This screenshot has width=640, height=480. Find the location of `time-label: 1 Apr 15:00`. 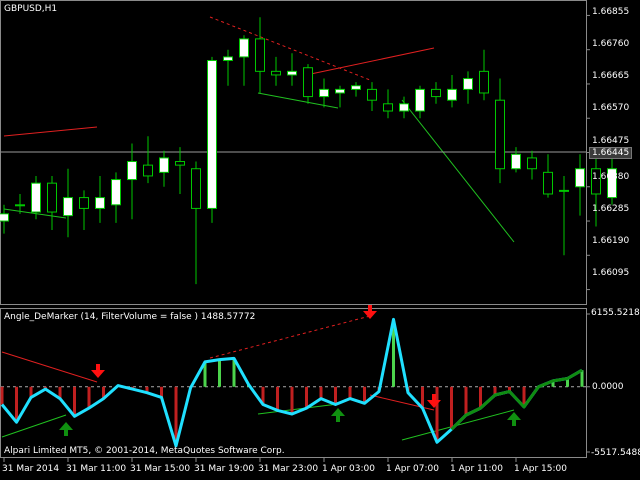

time-label: 1 Apr 15:00 is located at coordinates (540, 469).